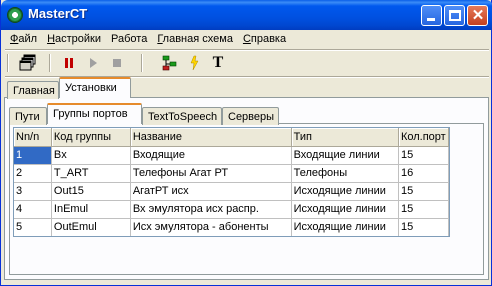  I want to click on close-icon: ✕, so click(478, 15).